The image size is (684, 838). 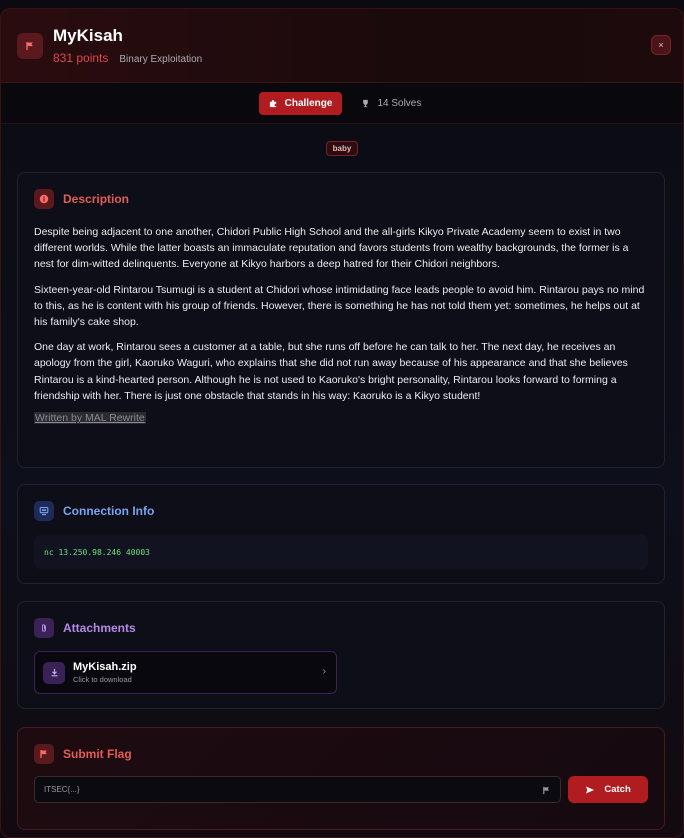 What do you see at coordinates (399, 103) in the screenshot?
I see `tab-solves-label: 14 Solves` at bounding box center [399, 103].